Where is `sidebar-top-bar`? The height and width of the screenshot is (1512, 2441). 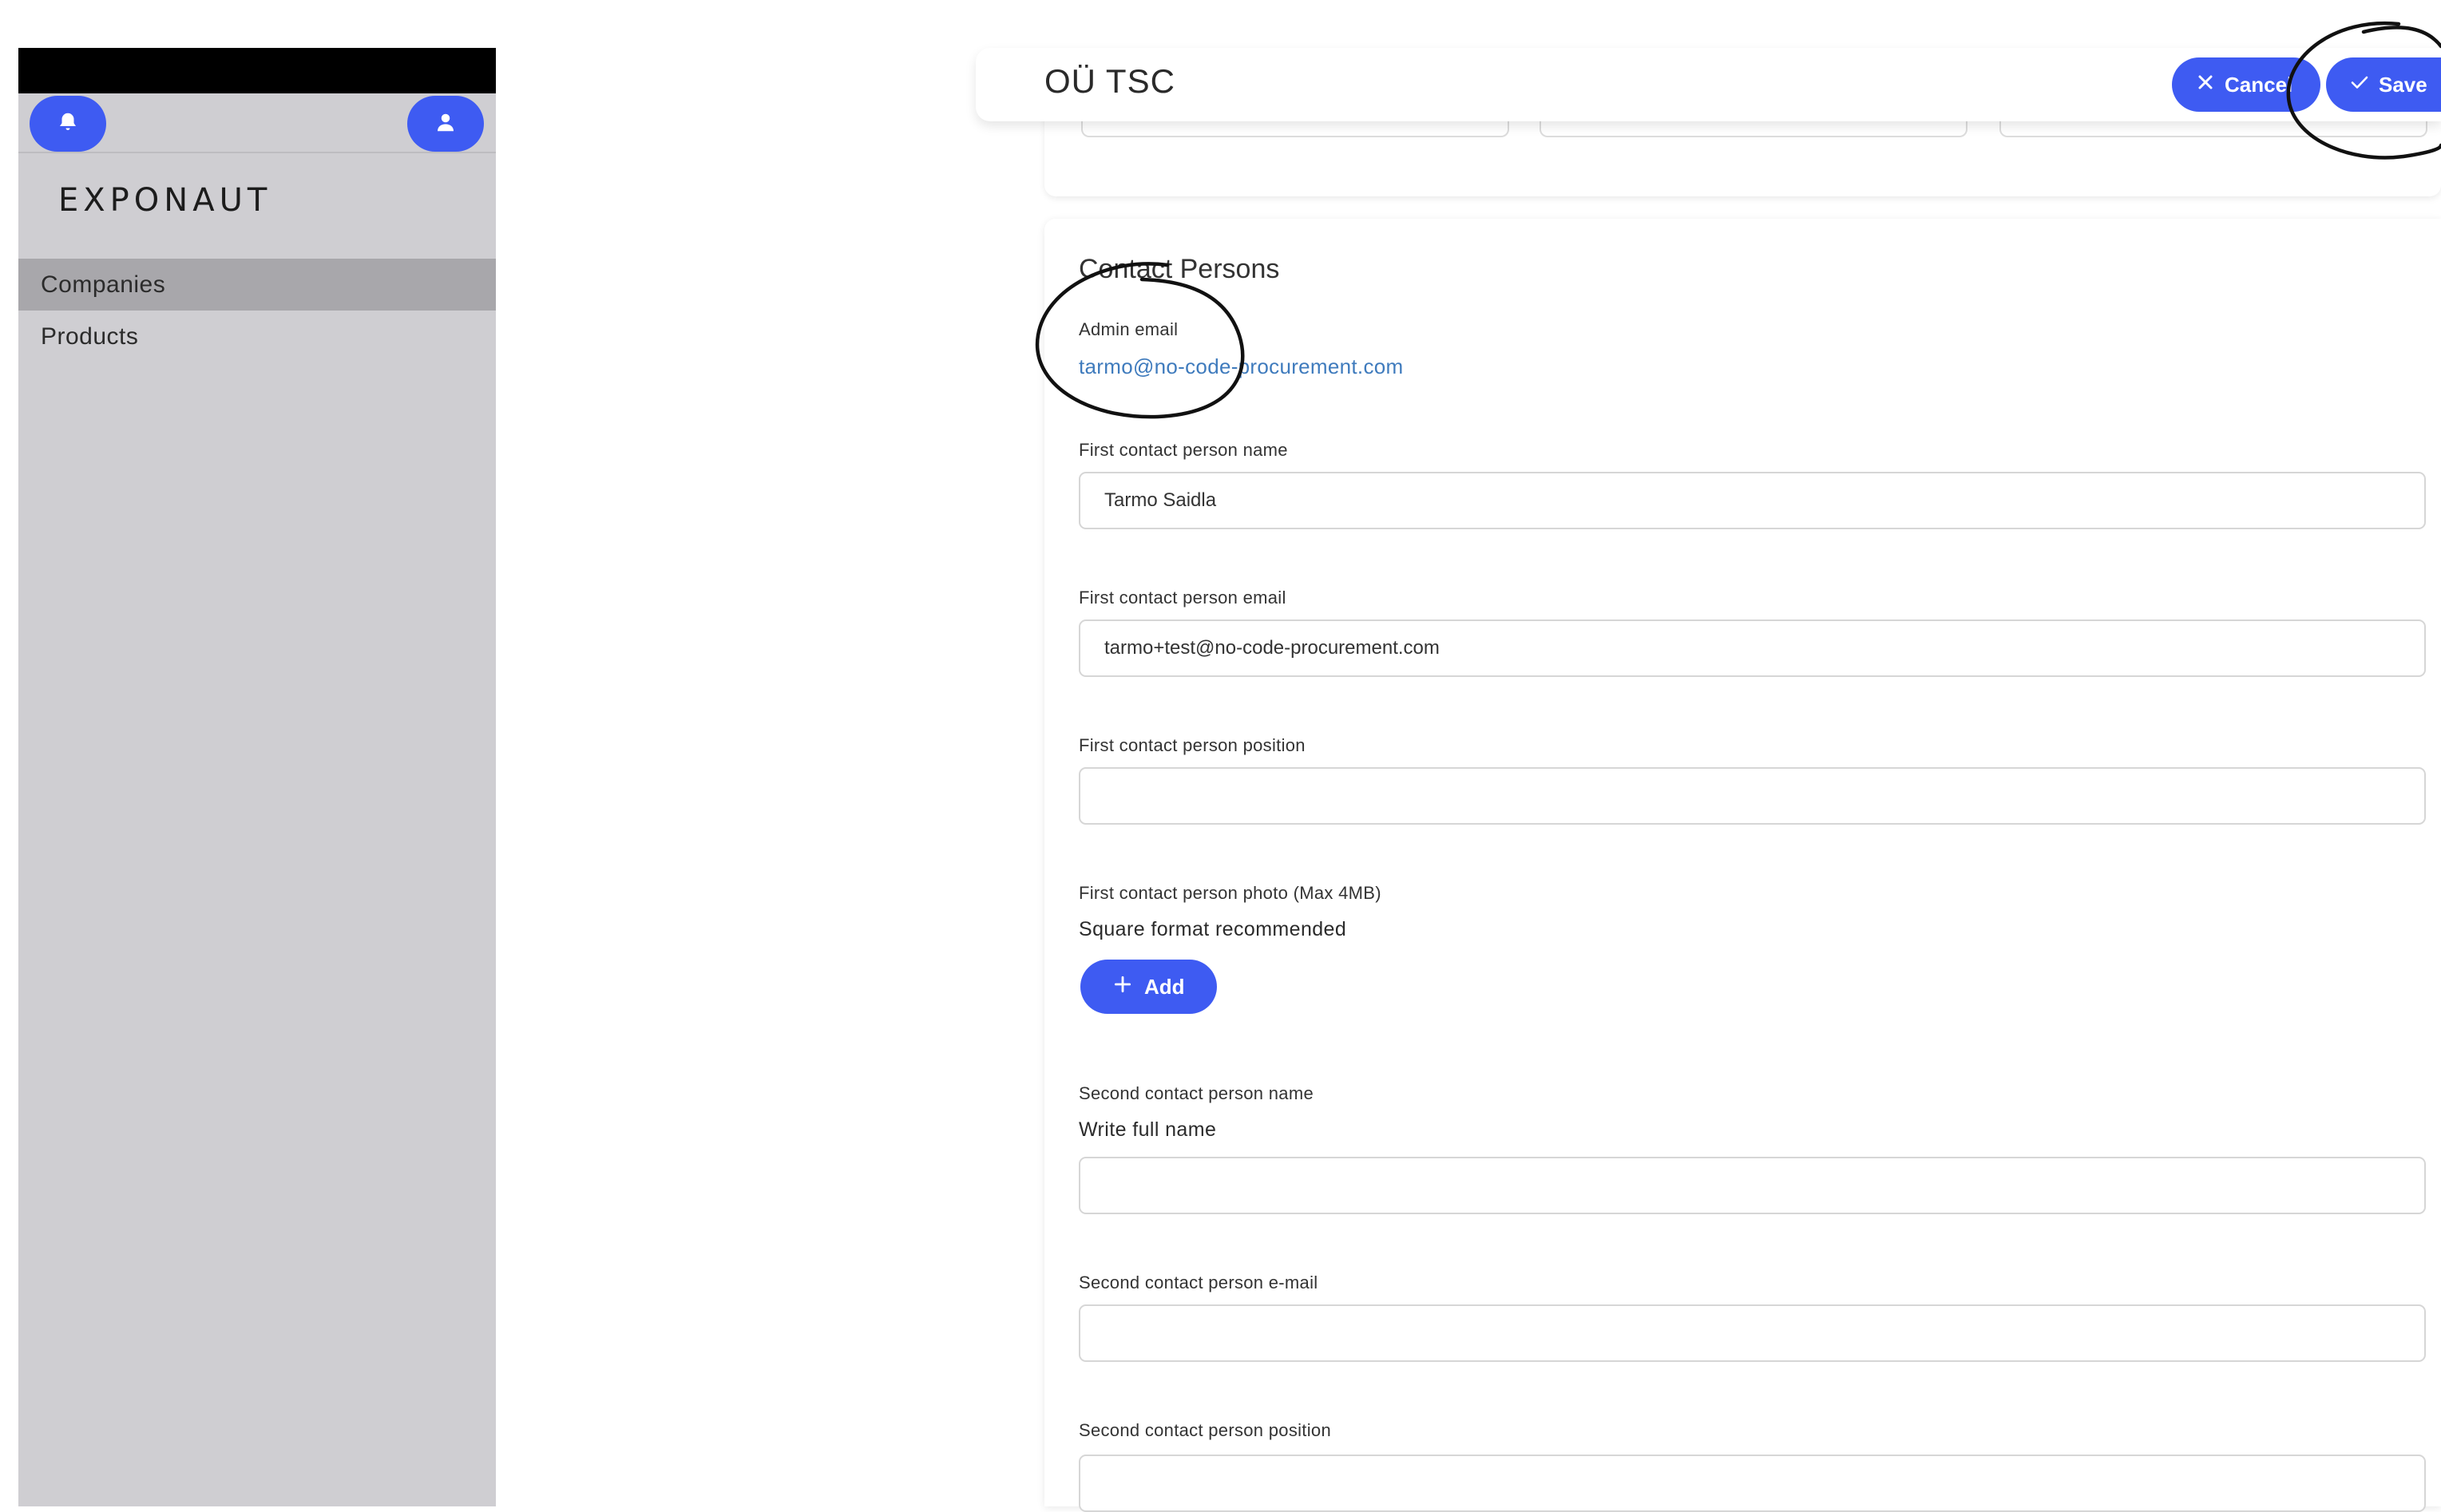 sidebar-top-bar is located at coordinates (257, 70).